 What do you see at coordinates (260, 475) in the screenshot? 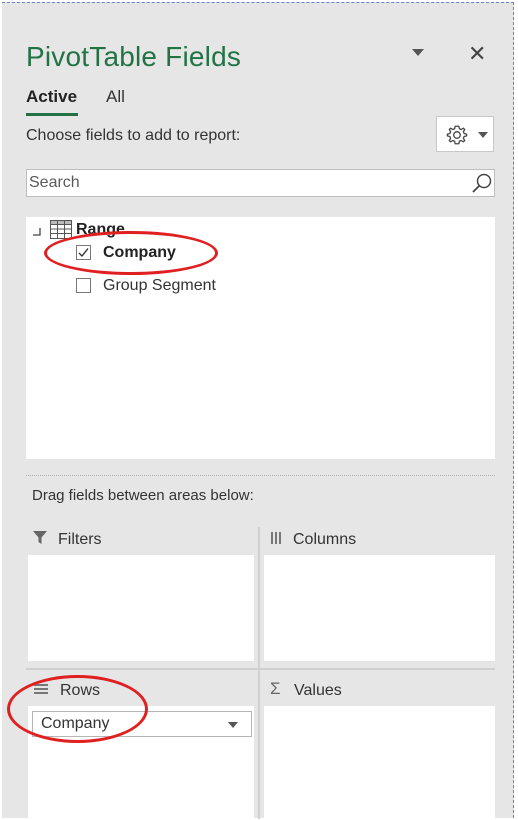
I see `section-divider` at bounding box center [260, 475].